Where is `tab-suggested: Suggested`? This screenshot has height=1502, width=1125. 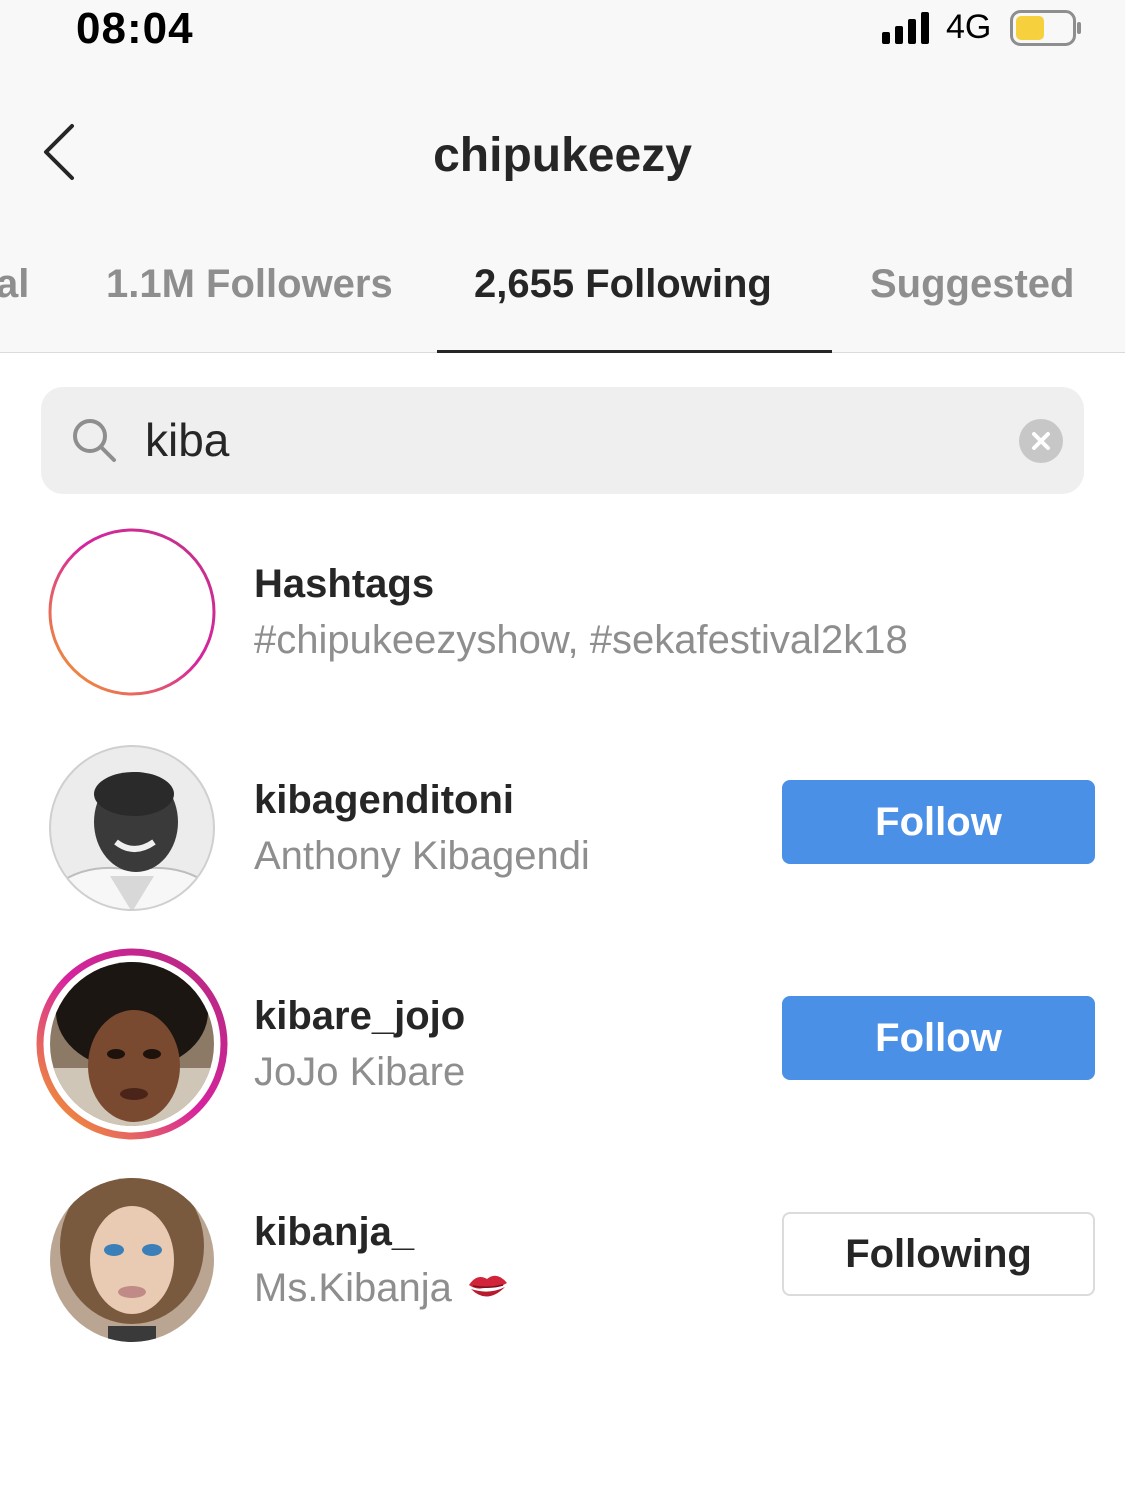
tab-suggested: Suggested is located at coordinates (972, 284).